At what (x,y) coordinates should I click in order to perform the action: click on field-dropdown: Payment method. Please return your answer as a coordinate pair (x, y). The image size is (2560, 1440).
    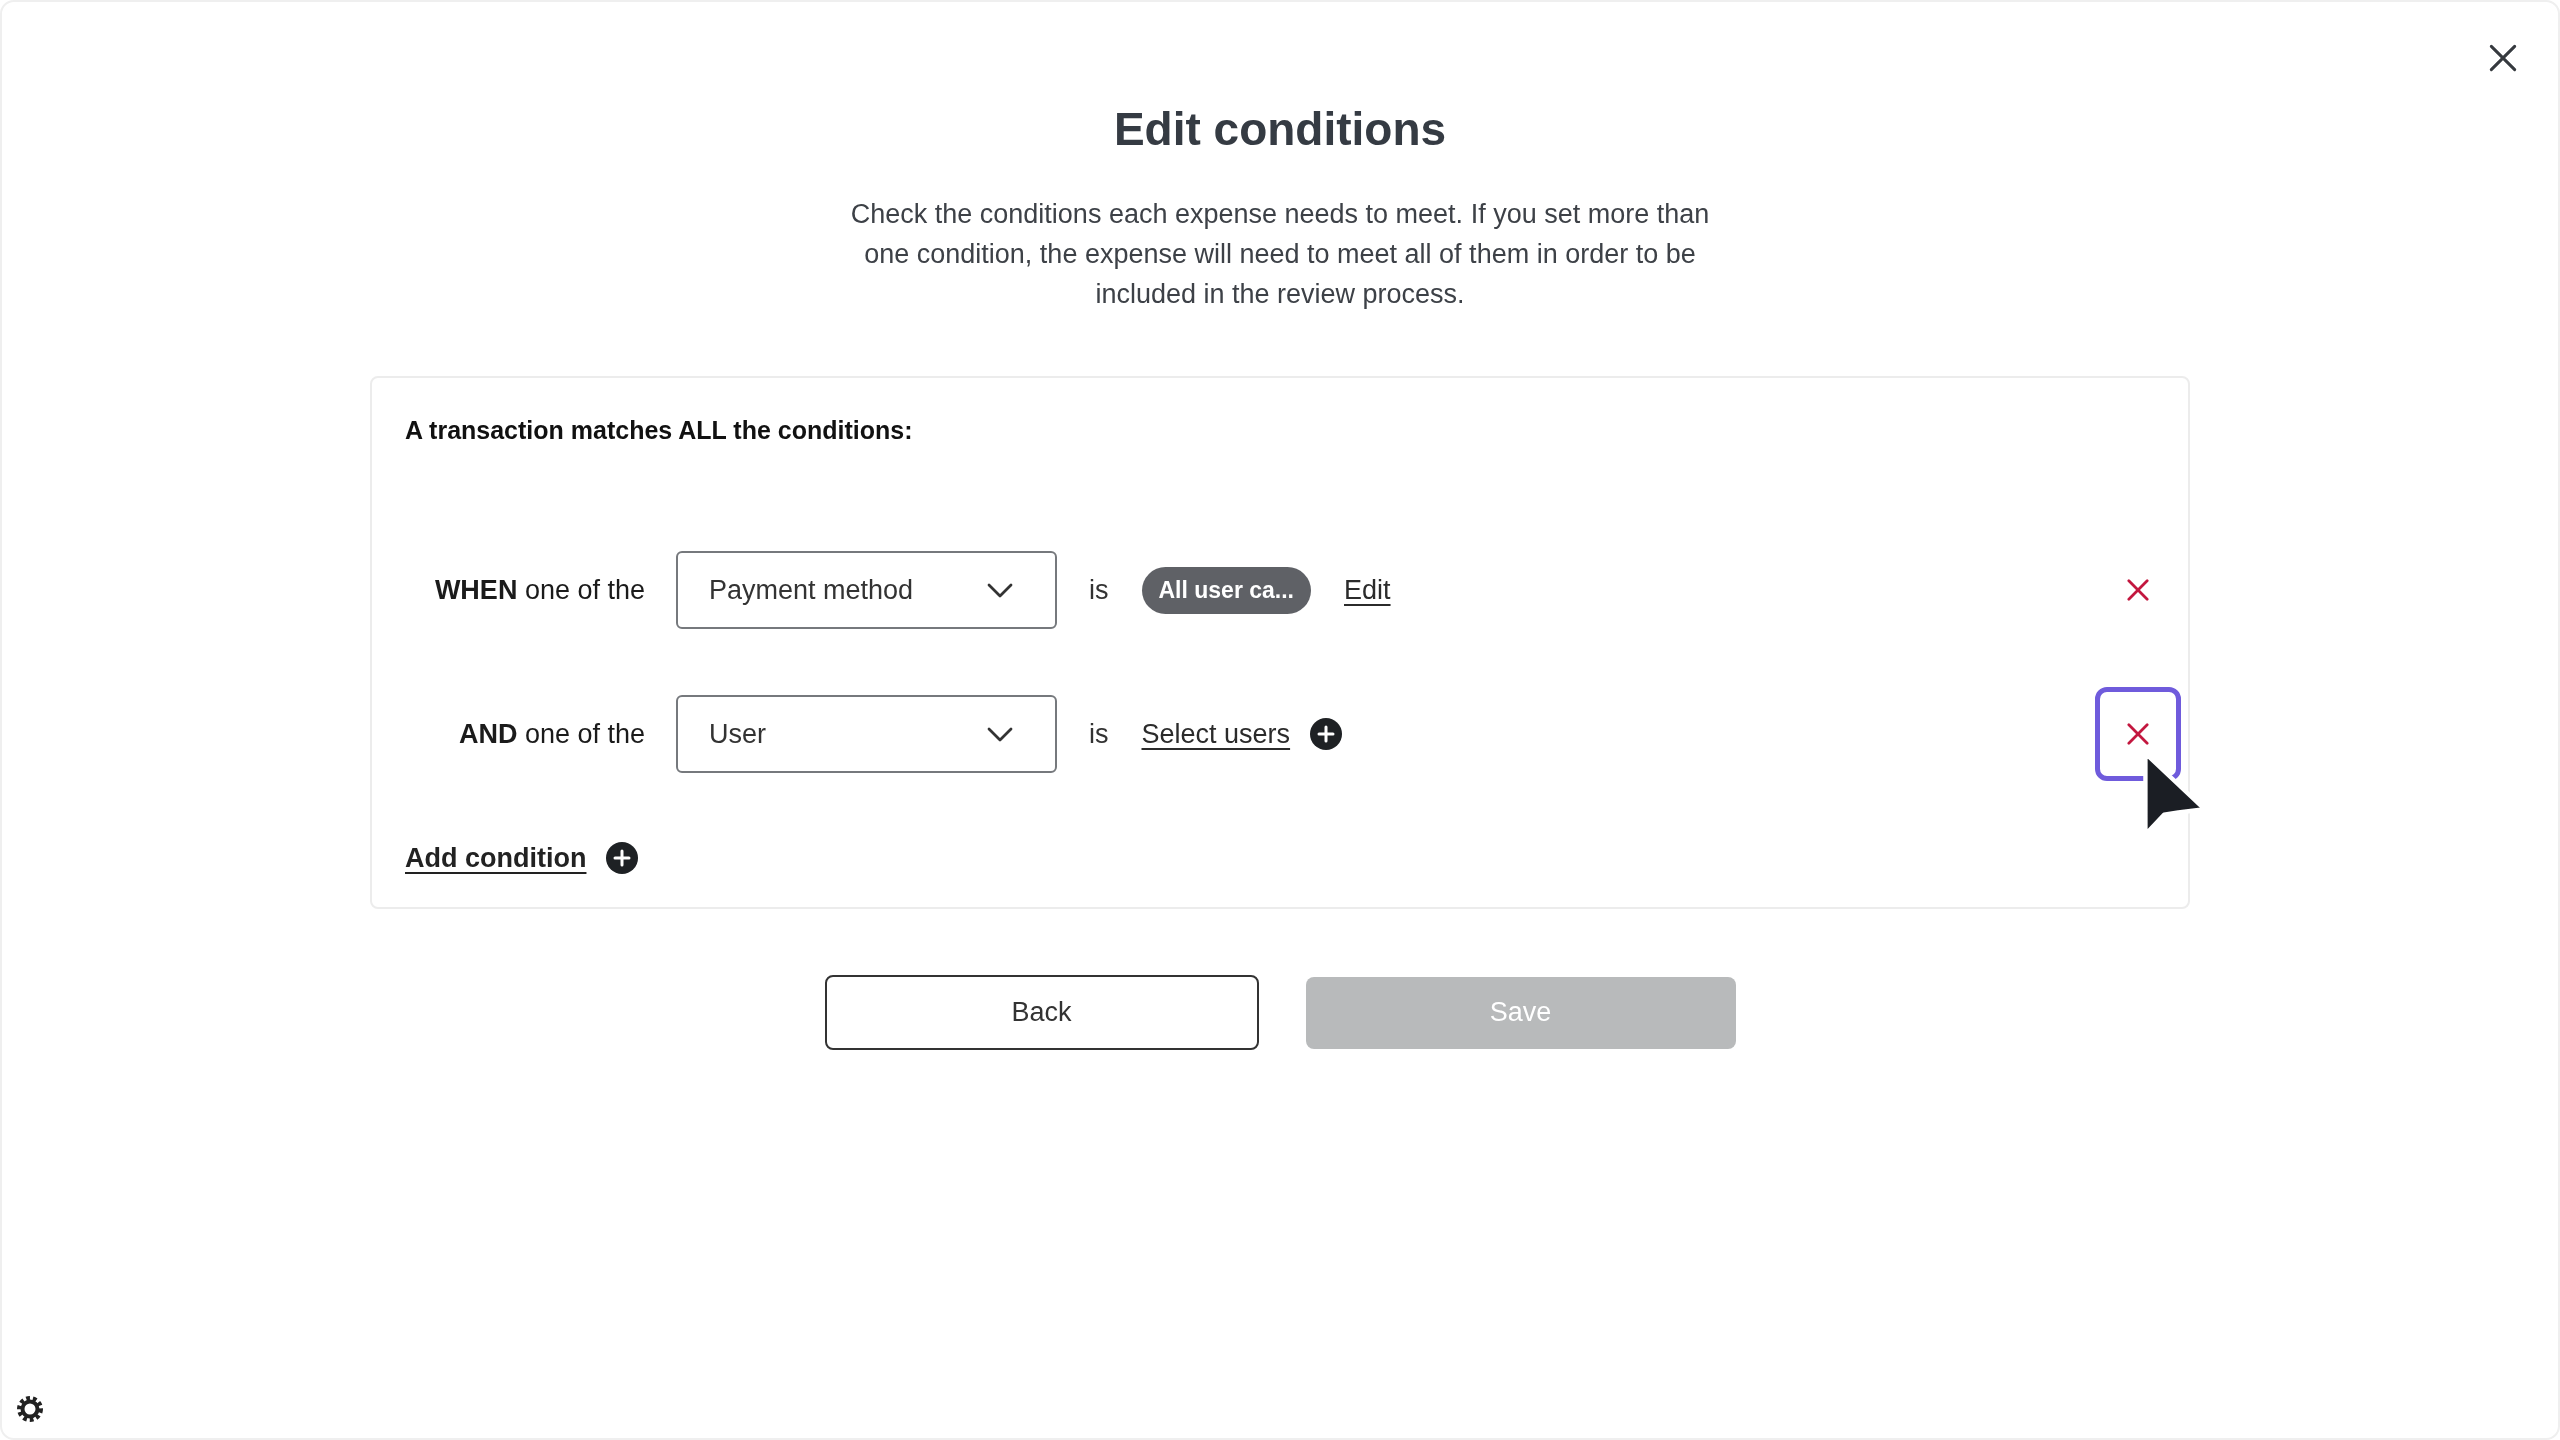
    Looking at the image, I should click on (866, 590).